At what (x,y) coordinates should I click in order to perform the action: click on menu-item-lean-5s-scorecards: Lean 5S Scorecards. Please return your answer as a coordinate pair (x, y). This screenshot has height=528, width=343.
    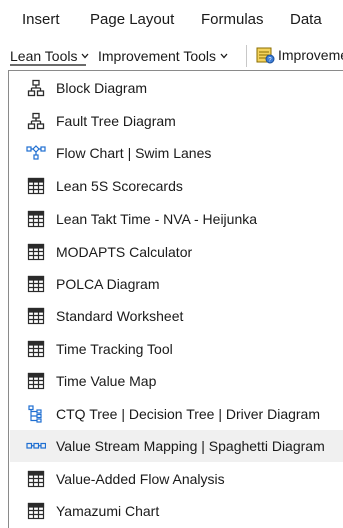
    Looking at the image, I should click on (176, 186).